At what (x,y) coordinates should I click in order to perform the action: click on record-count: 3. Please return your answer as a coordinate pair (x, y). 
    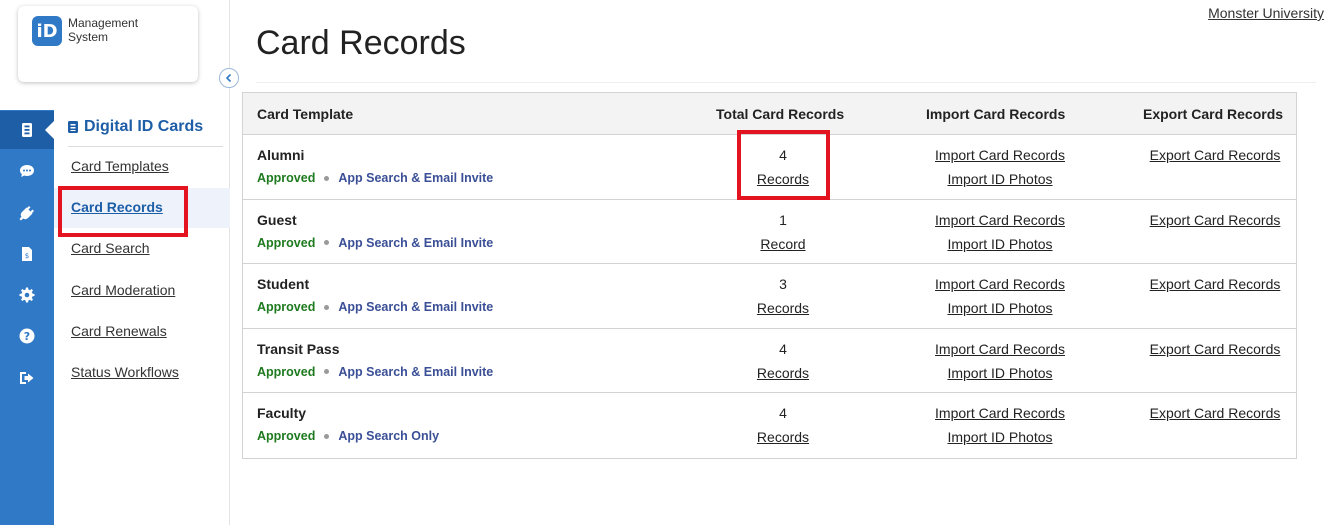
    Looking at the image, I should click on (783, 284).